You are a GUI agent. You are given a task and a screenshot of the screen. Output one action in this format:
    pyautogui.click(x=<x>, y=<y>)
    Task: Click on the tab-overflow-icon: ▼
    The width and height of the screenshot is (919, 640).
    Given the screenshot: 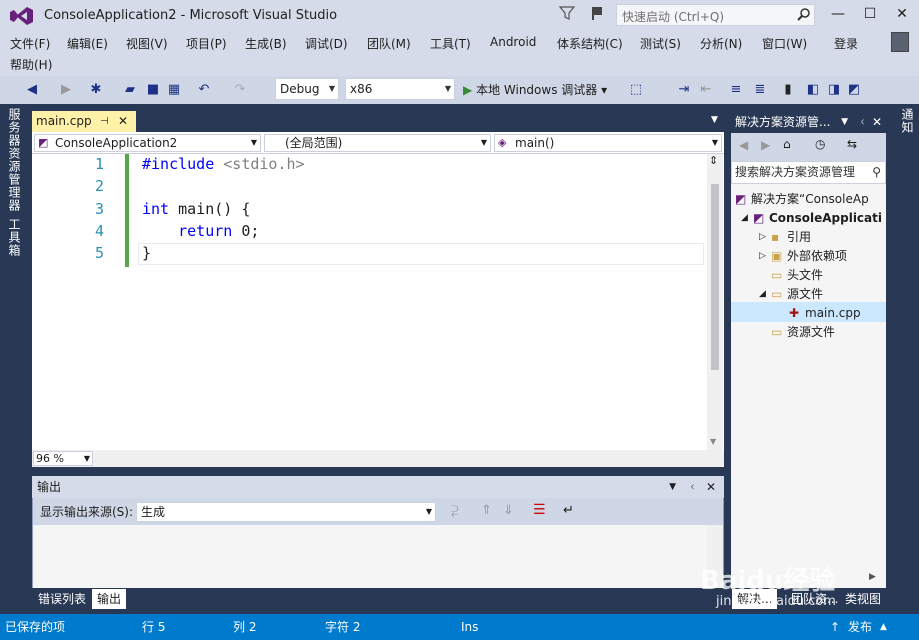 What is the action you would take?
    pyautogui.click(x=714, y=120)
    